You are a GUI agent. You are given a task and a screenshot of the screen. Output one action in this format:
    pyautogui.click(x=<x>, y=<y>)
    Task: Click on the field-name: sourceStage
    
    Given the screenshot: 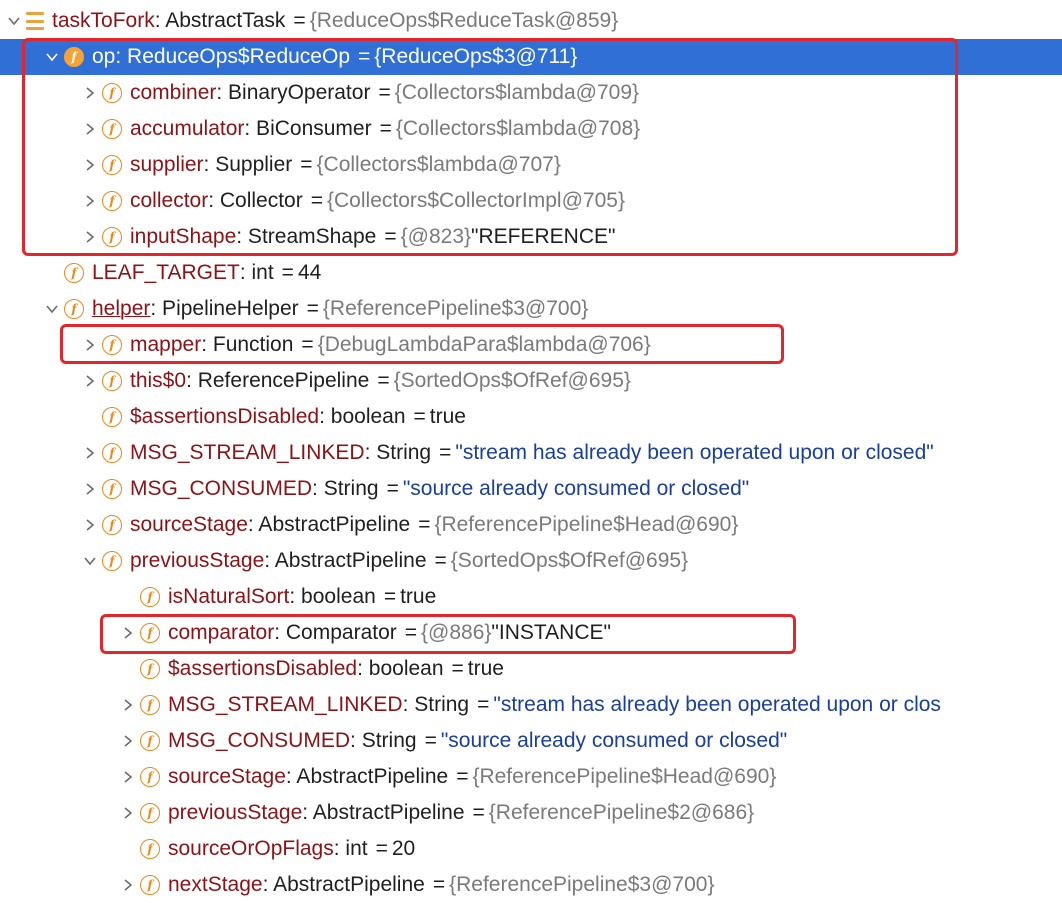 What is the action you would take?
    pyautogui.click(x=227, y=776)
    